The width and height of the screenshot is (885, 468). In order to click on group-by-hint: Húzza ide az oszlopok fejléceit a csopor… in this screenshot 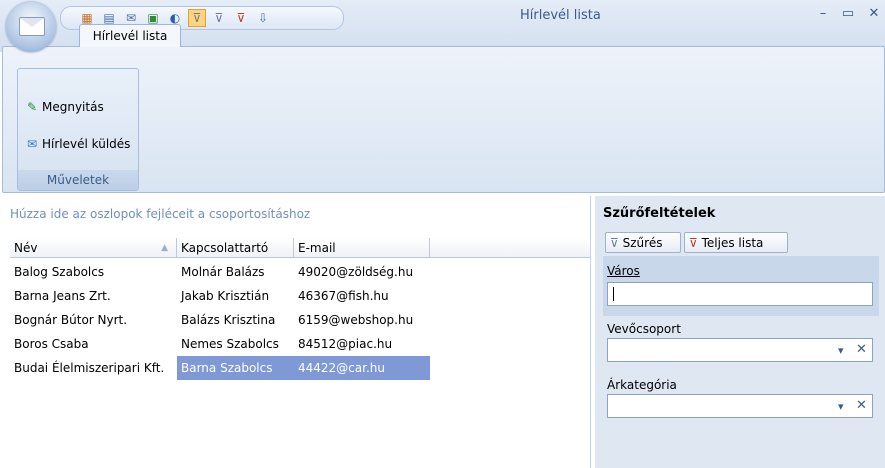, I will do `click(298, 214)`.